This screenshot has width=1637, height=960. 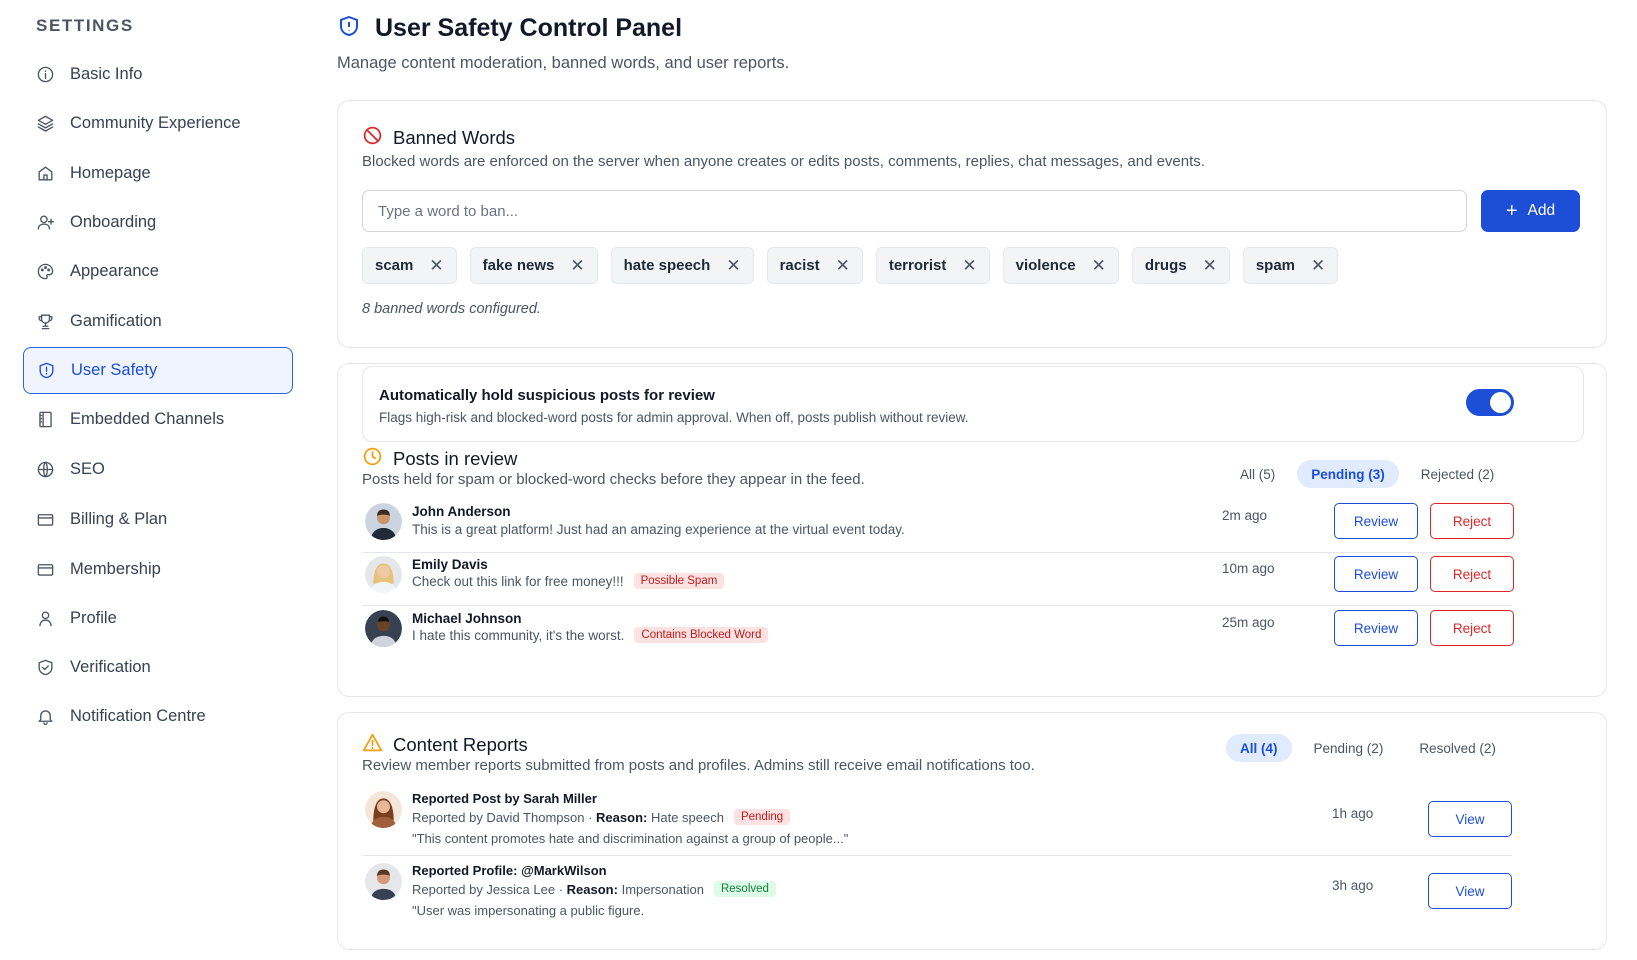 What do you see at coordinates (45, 470) in the screenshot?
I see `globe-icon` at bounding box center [45, 470].